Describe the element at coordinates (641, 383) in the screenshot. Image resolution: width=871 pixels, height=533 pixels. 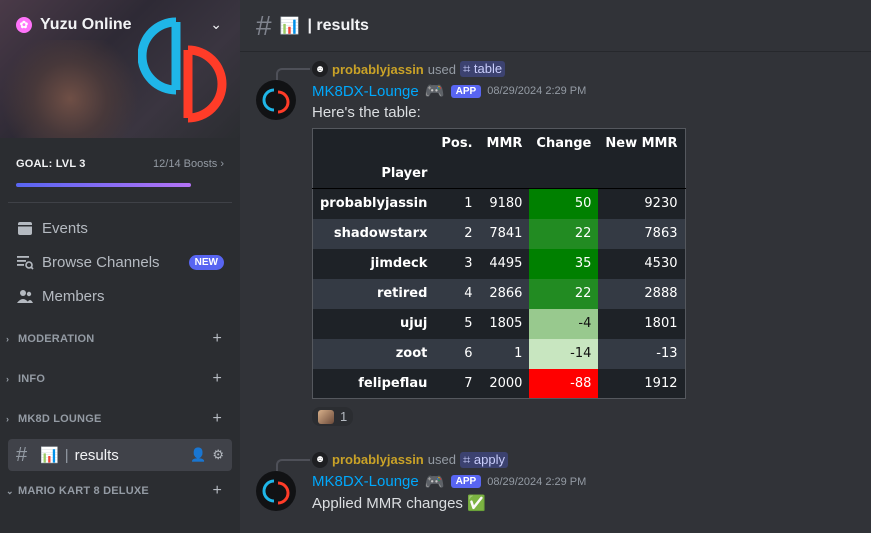
I see `new-mmr-cell: 1912` at that location.